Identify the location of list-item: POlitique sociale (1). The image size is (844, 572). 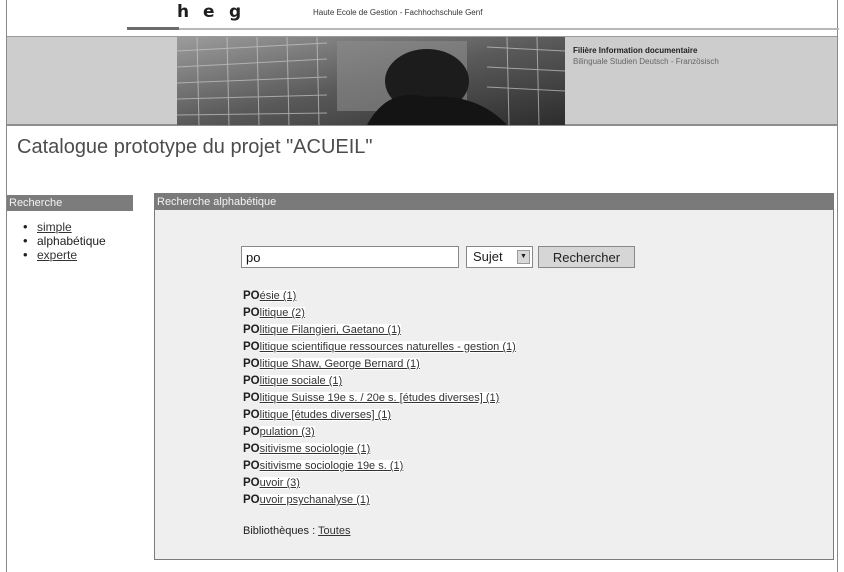
(379, 381).